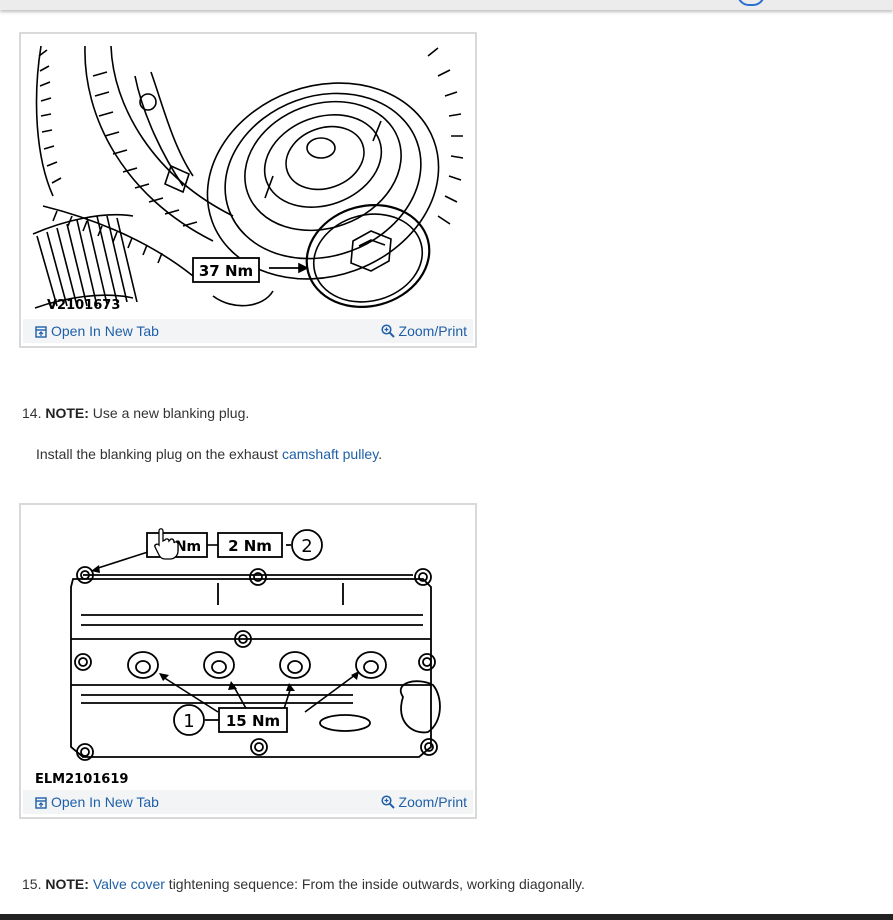 The image size is (893, 920). Describe the element at coordinates (250, 546) in the screenshot. I see `torque-callout-stage-2: 2 Nm` at that location.